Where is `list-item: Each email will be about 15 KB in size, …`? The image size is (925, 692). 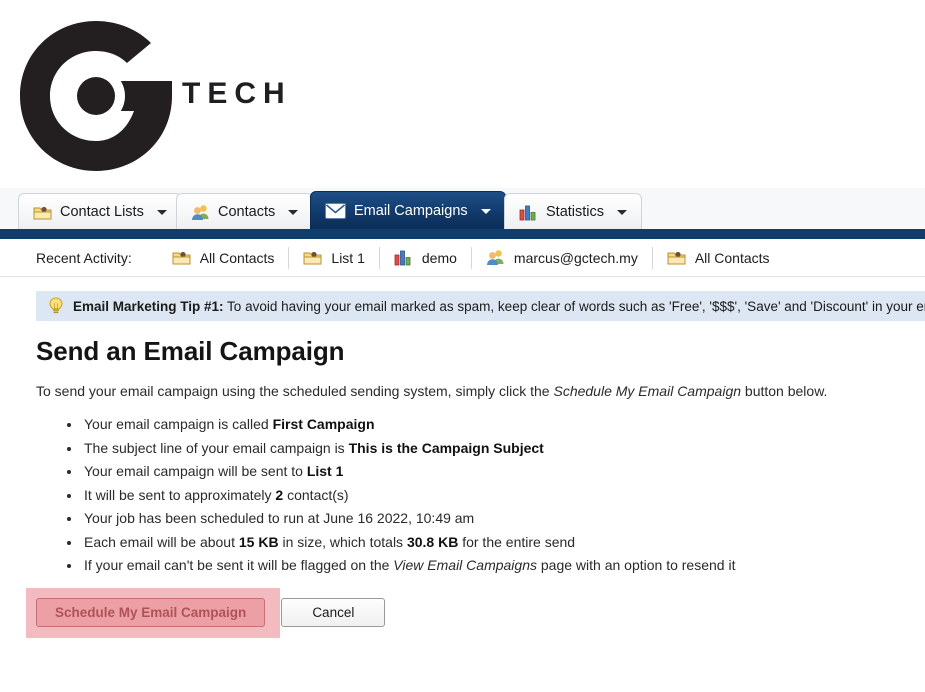 list-item: Each email will be about 15 KB in size, … is located at coordinates (499, 543).